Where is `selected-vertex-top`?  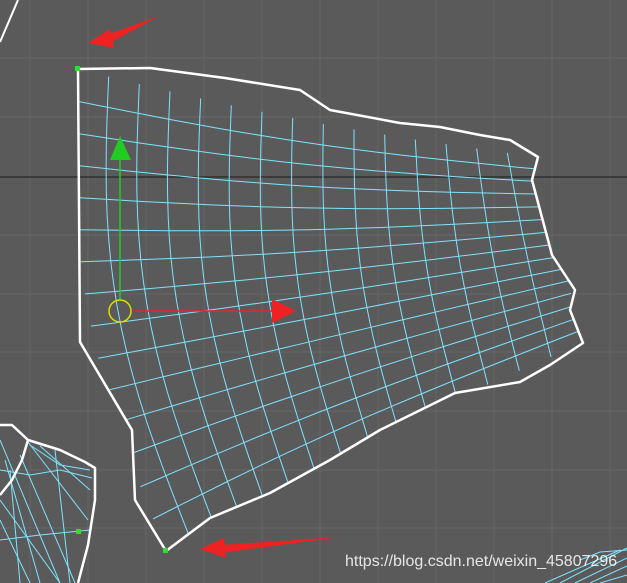 selected-vertex-top is located at coordinates (77, 68).